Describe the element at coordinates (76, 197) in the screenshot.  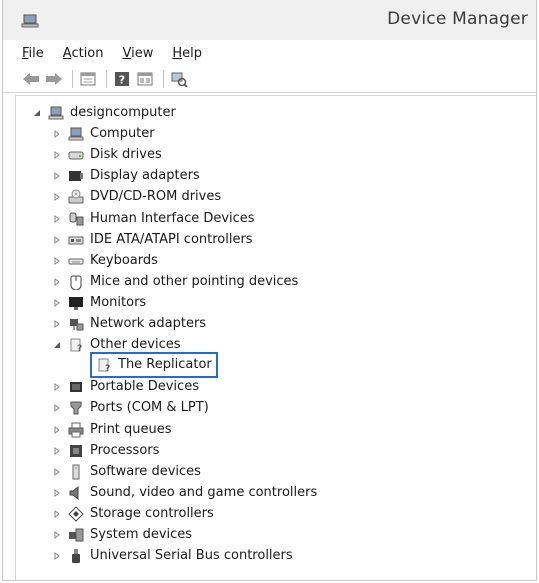
I see `dvd-drive-icon` at that location.